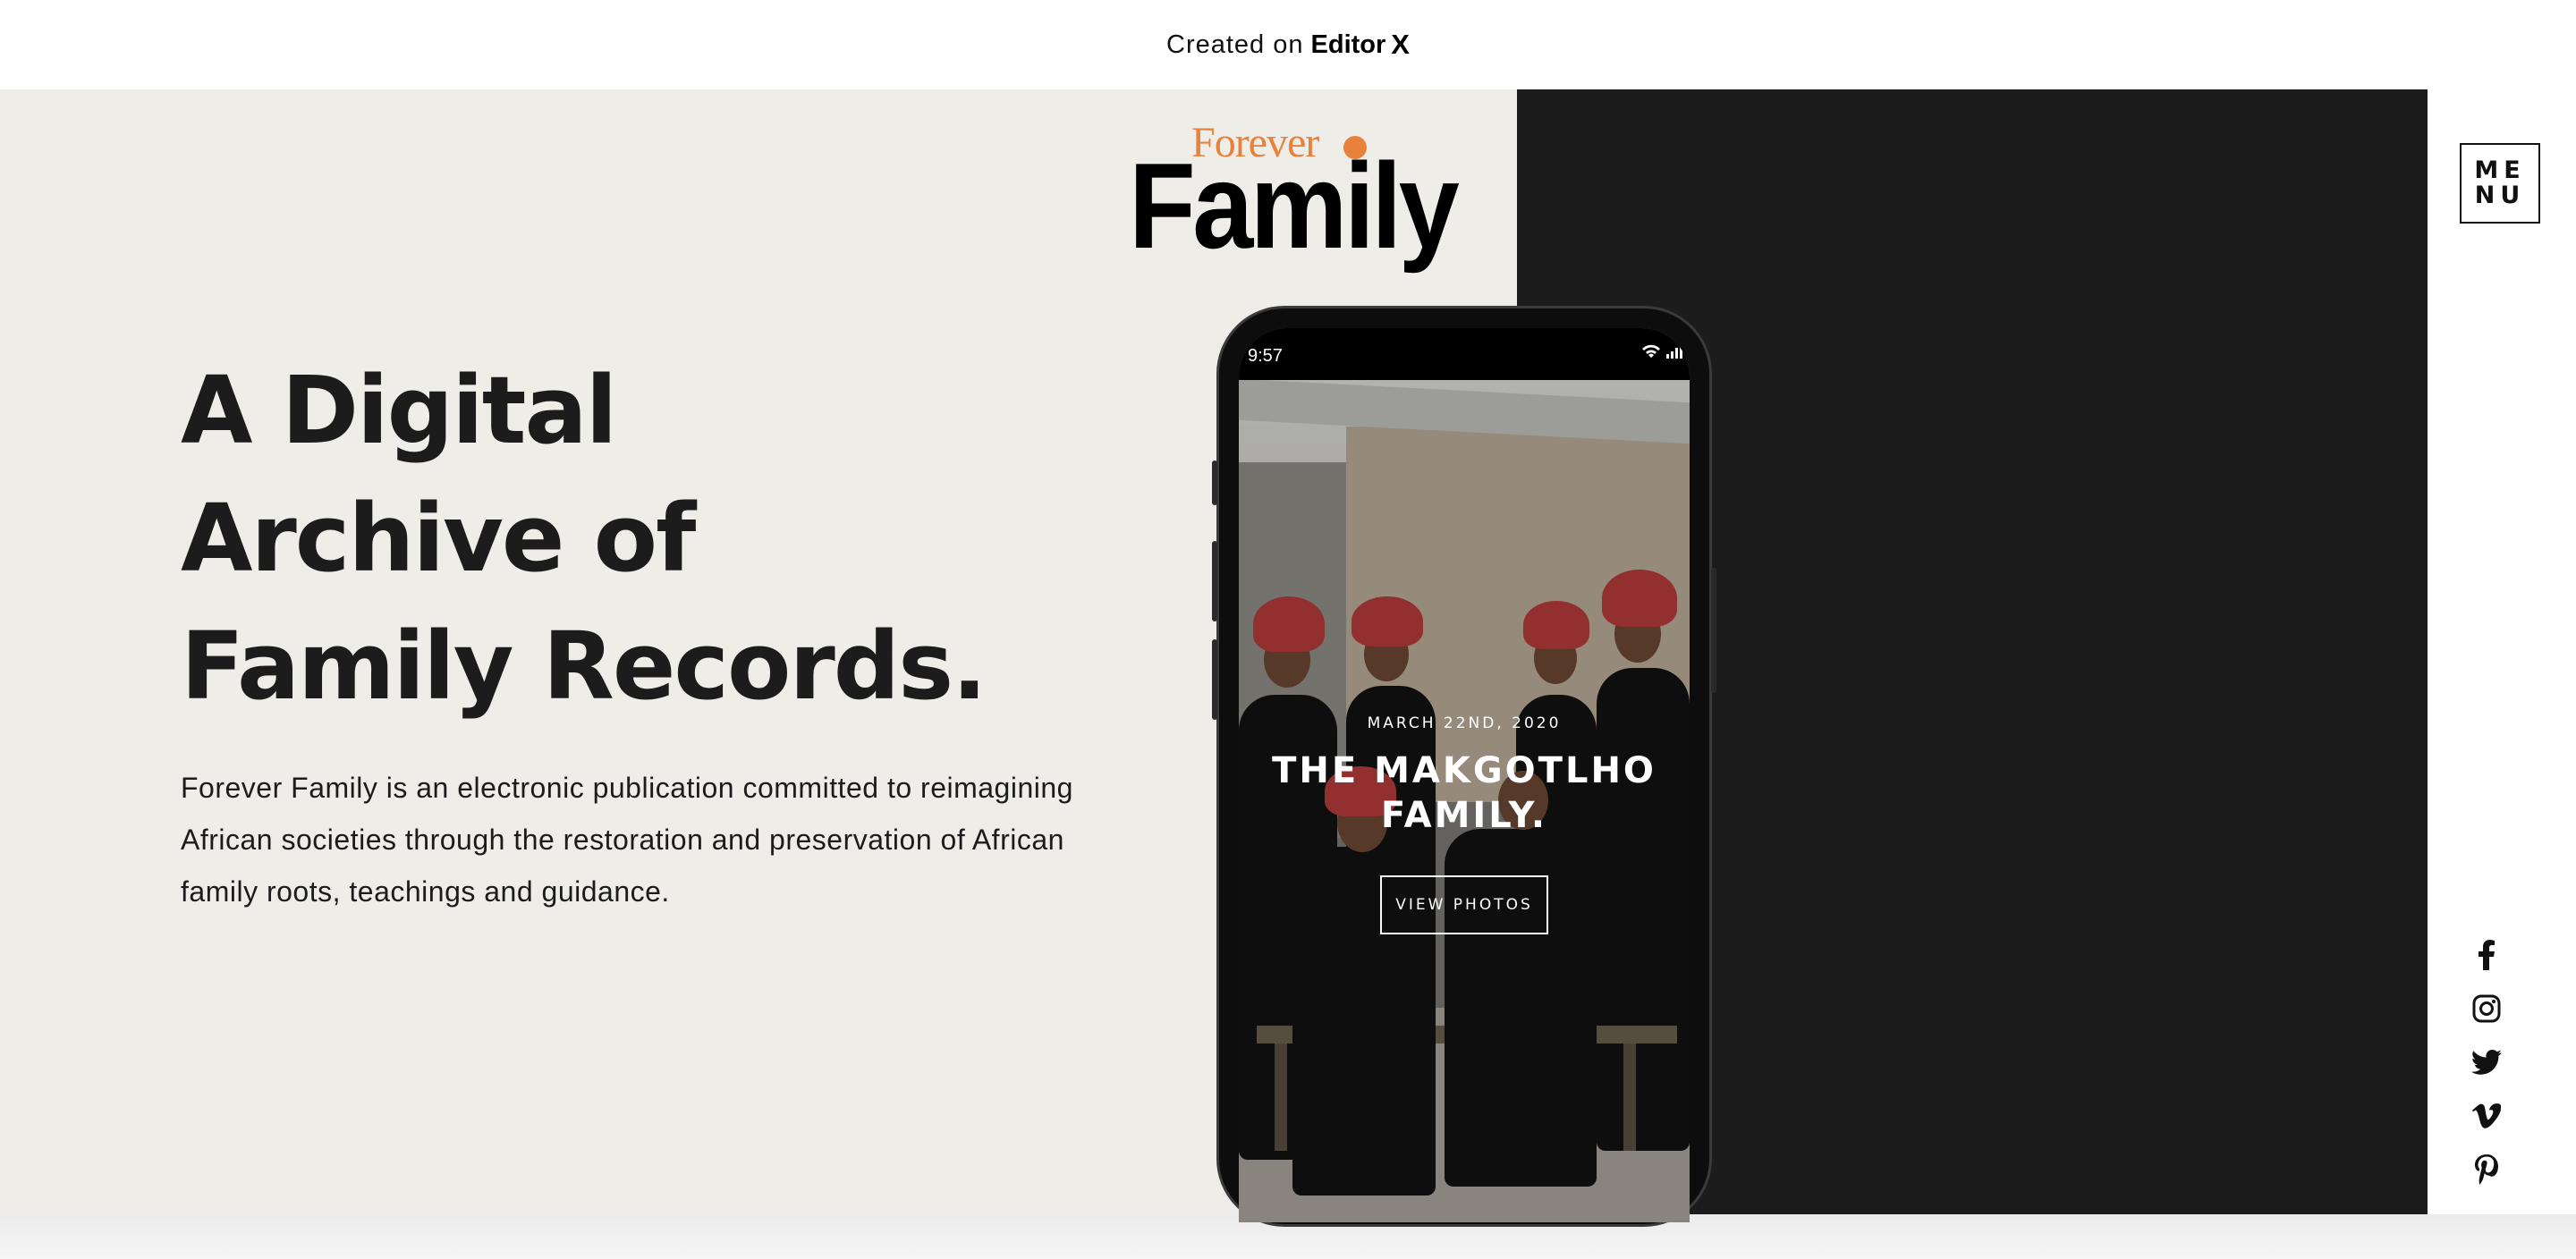 This screenshot has width=2576, height=1259. I want to click on headline-line: Archive of, so click(438, 538).